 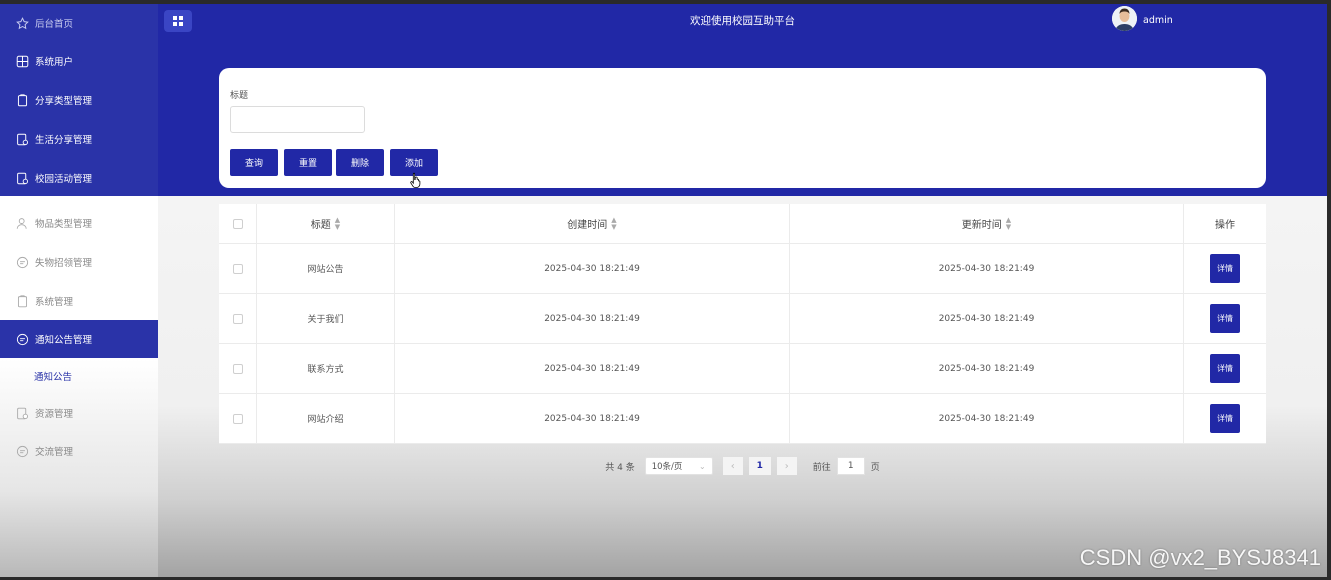 I want to click on sidebar-item-label: 系统用户, so click(x=54, y=62).